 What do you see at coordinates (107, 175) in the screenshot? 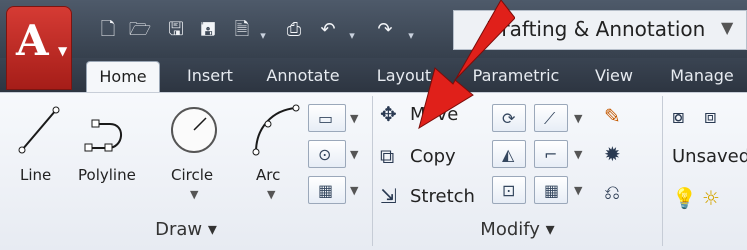
I see `polyline-label: Polyline` at bounding box center [107, 175].